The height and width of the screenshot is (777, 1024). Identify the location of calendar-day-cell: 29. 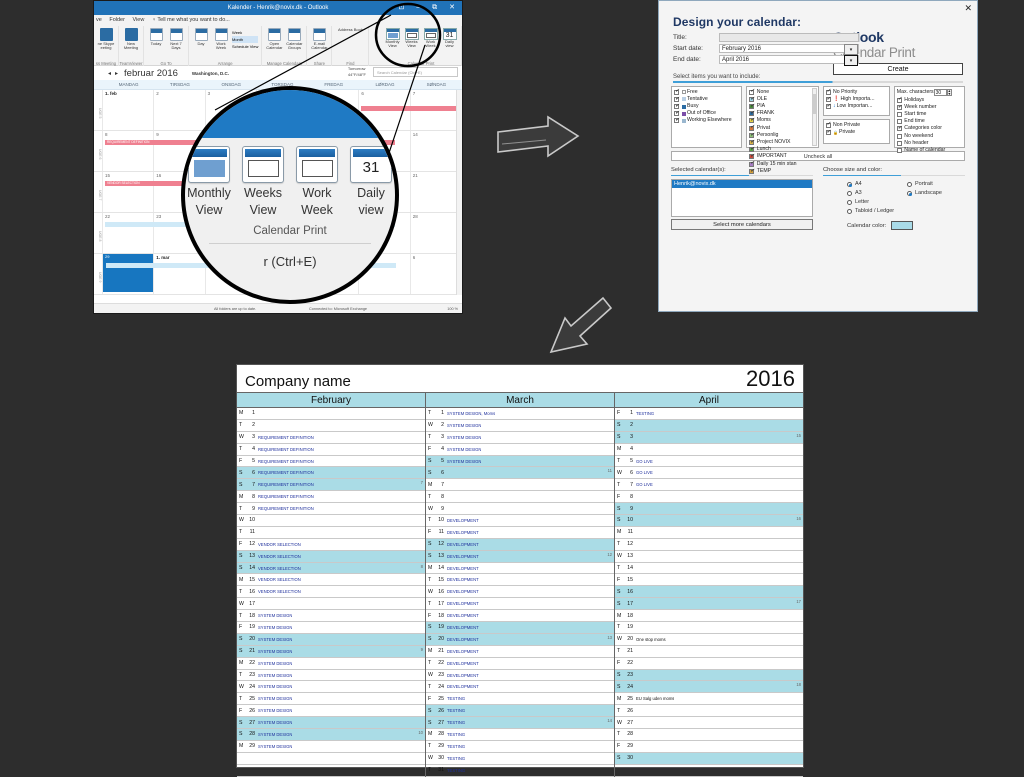
(129, 274).